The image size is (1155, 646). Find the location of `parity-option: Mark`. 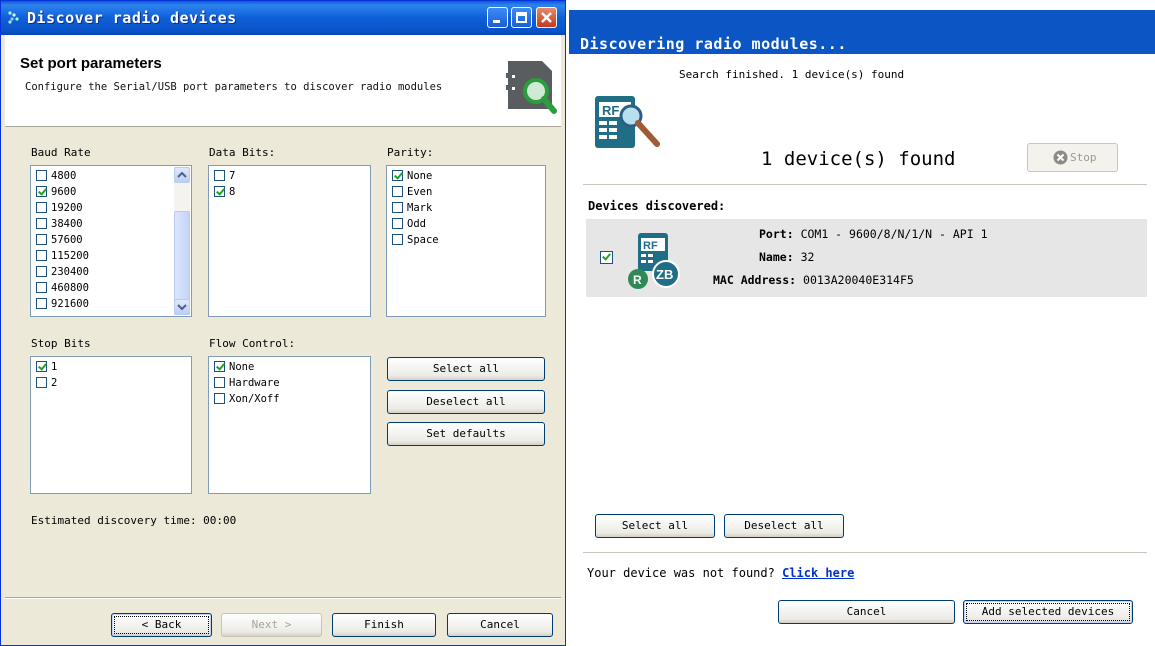

parity-option: Mark is located at coordinates (412, 209).